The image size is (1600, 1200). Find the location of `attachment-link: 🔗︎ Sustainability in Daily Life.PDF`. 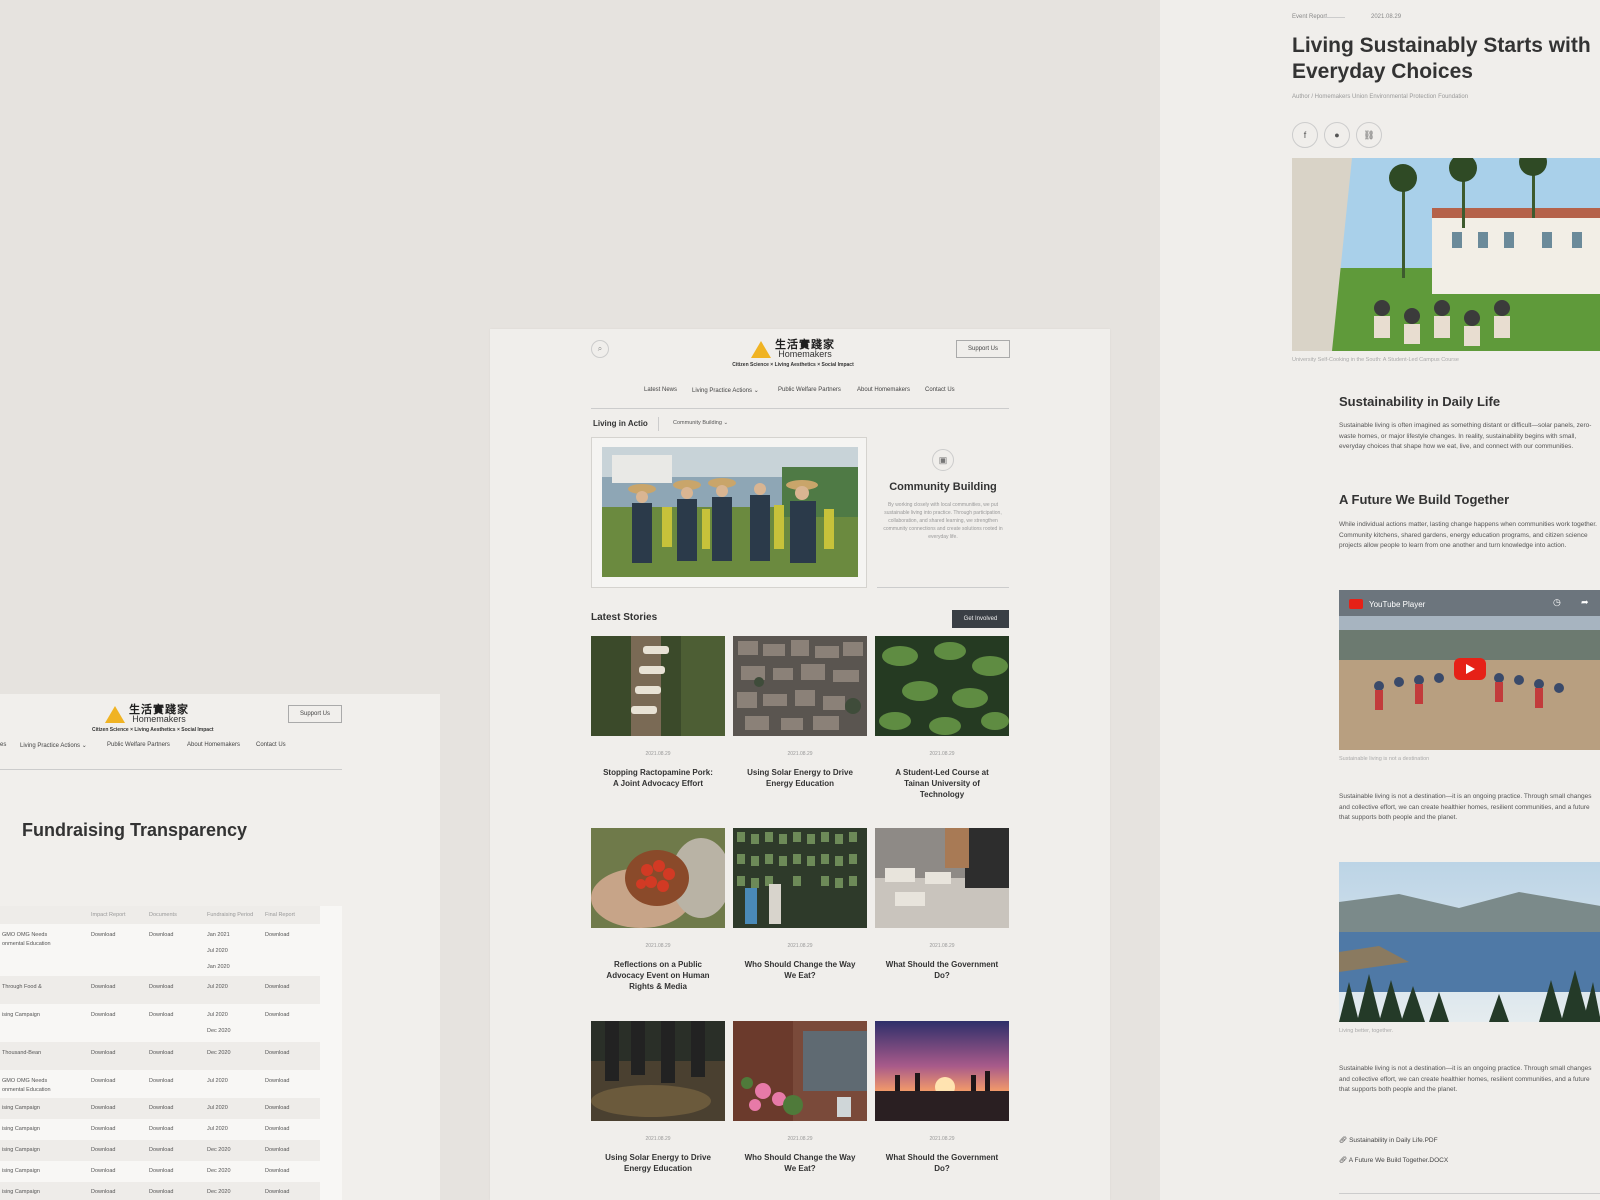

attachment-link: 🔗︎ Sustainability in Daily Life.PDF is located at coordinates (1388, 1140).